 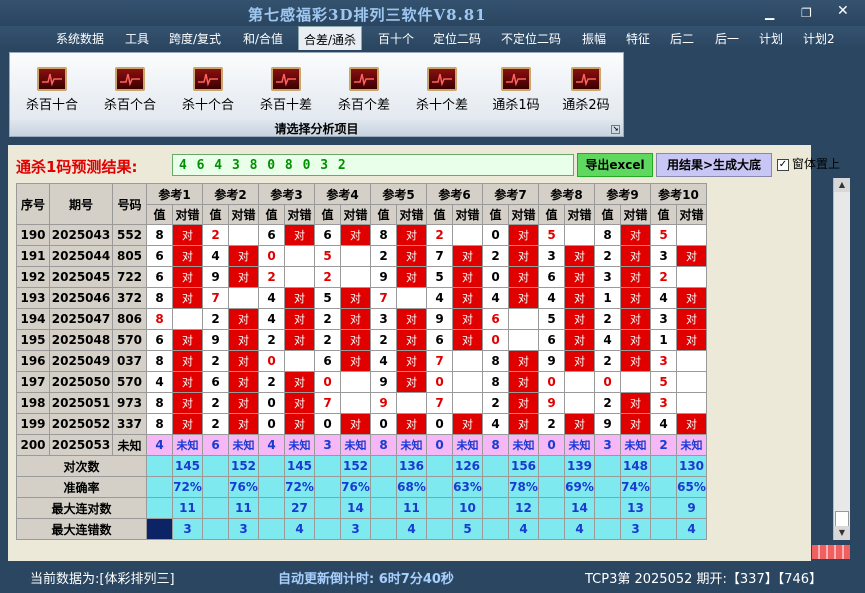 I want to click on menu-span-compound: 跨度/复式, so click(x=195, y=38).